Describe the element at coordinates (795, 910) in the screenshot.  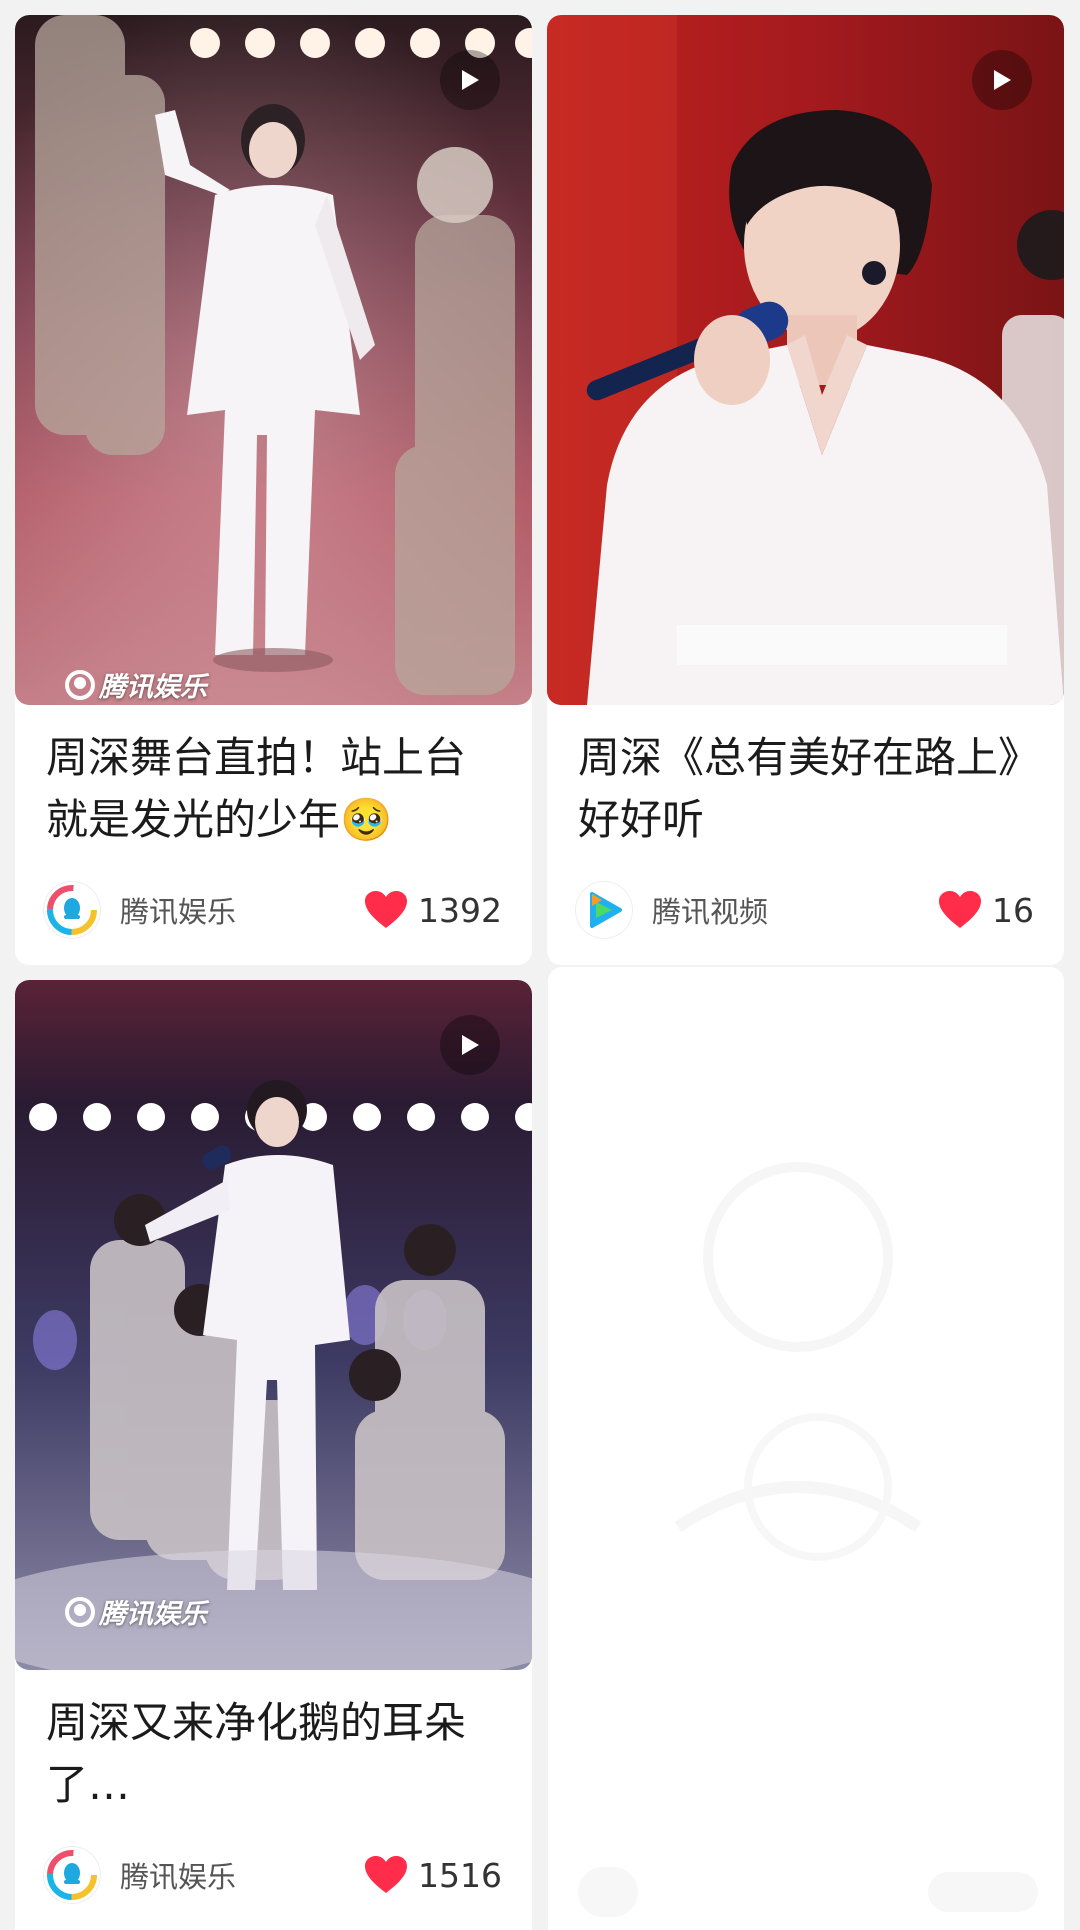
I see `source-name: 腾讯视频` at that location.